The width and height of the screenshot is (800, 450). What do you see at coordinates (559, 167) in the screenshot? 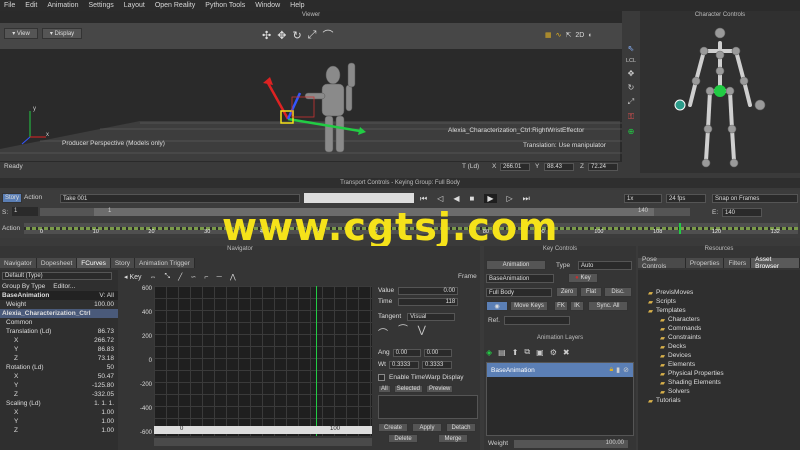
I see `y-field: 88.43` at bounding box center [559, 167].